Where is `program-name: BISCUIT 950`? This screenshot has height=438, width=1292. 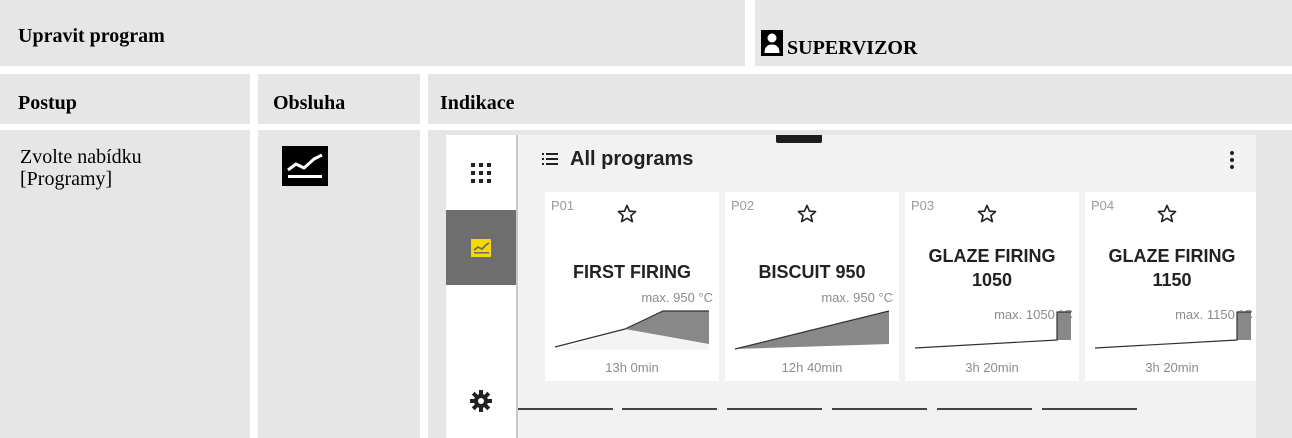
program-name: BISCUIT 950 is located at coordinates (812, 272).